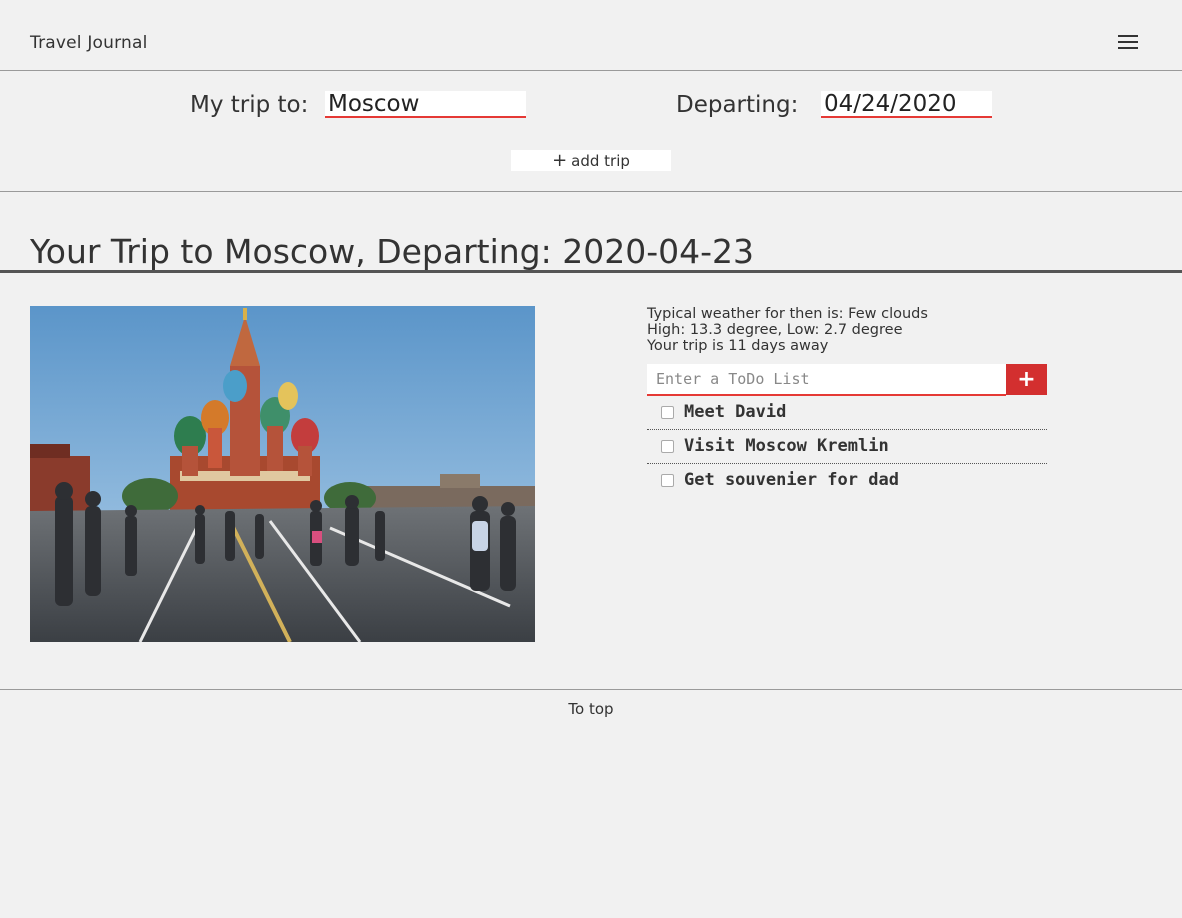 The width and height of the screenshot is (1182, 918). I want to click on todo-item: Meet David, so click(847, 413).